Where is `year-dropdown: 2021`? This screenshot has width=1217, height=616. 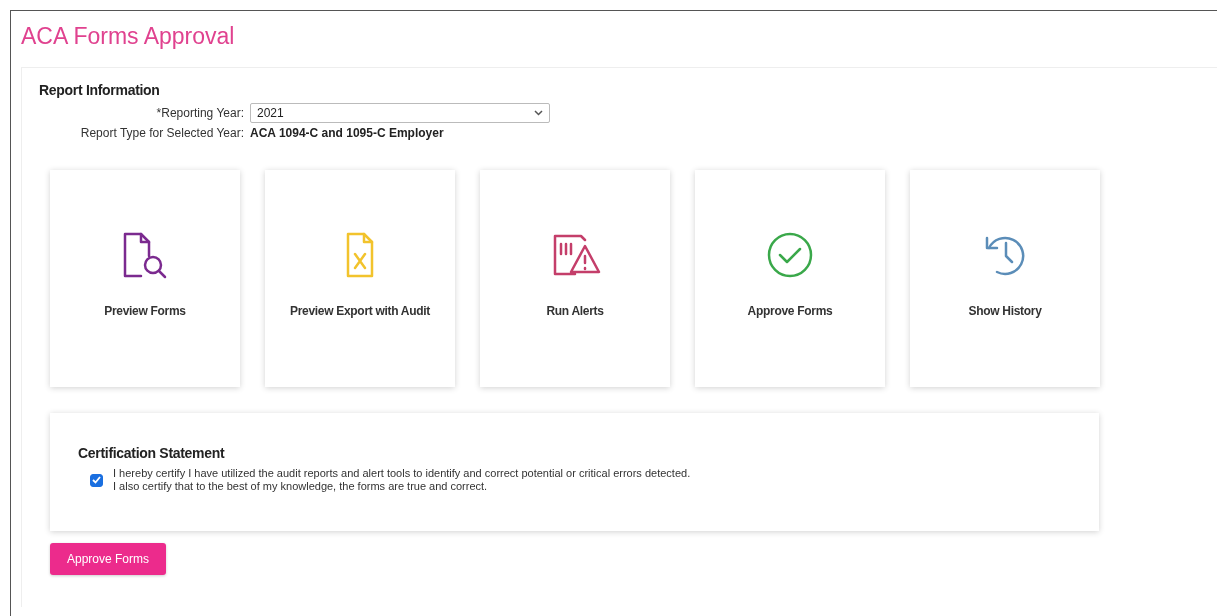
year-dropdown: 2021 is located at coordinates (400, 113).